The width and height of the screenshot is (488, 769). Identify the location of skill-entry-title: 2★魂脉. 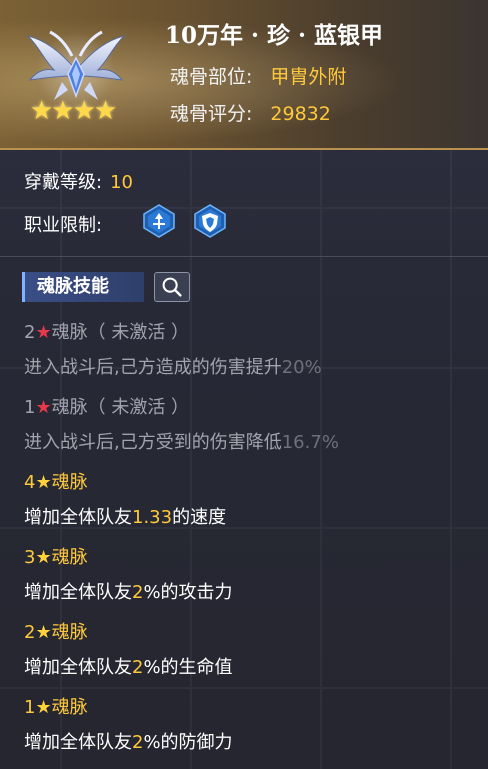
(56, 631).